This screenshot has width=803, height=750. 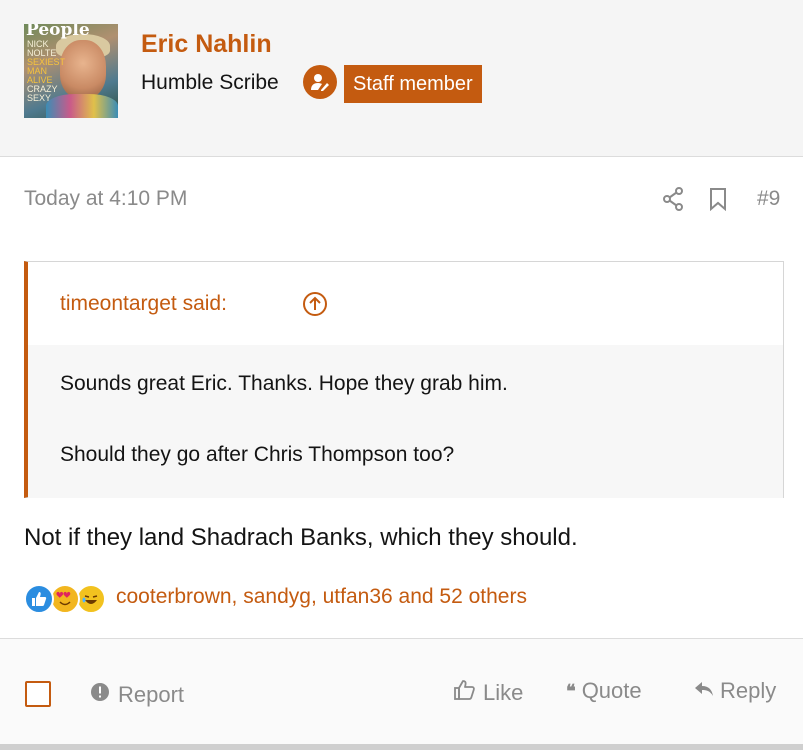 What do you see at coordinates (704, 691) in the screenshot?
I see `reply-arrow-icon` at bounding box center [704, 691].